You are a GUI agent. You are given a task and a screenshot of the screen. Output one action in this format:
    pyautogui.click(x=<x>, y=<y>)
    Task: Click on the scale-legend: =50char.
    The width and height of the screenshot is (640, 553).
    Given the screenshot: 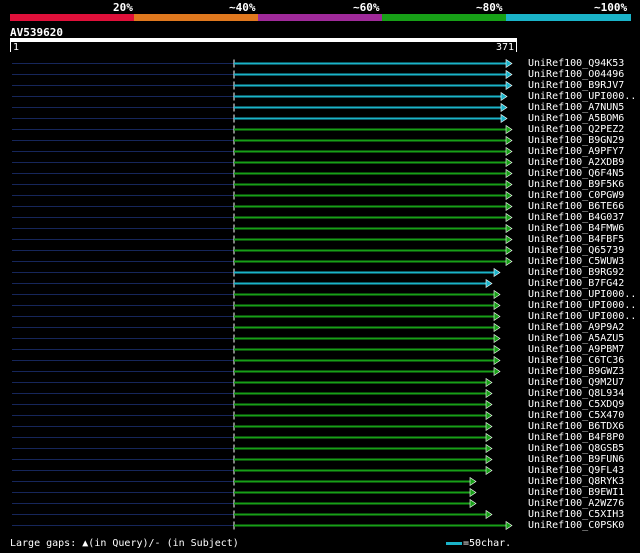 What is the action you would take?
    pyautogui.click(x=478, y=543)
    